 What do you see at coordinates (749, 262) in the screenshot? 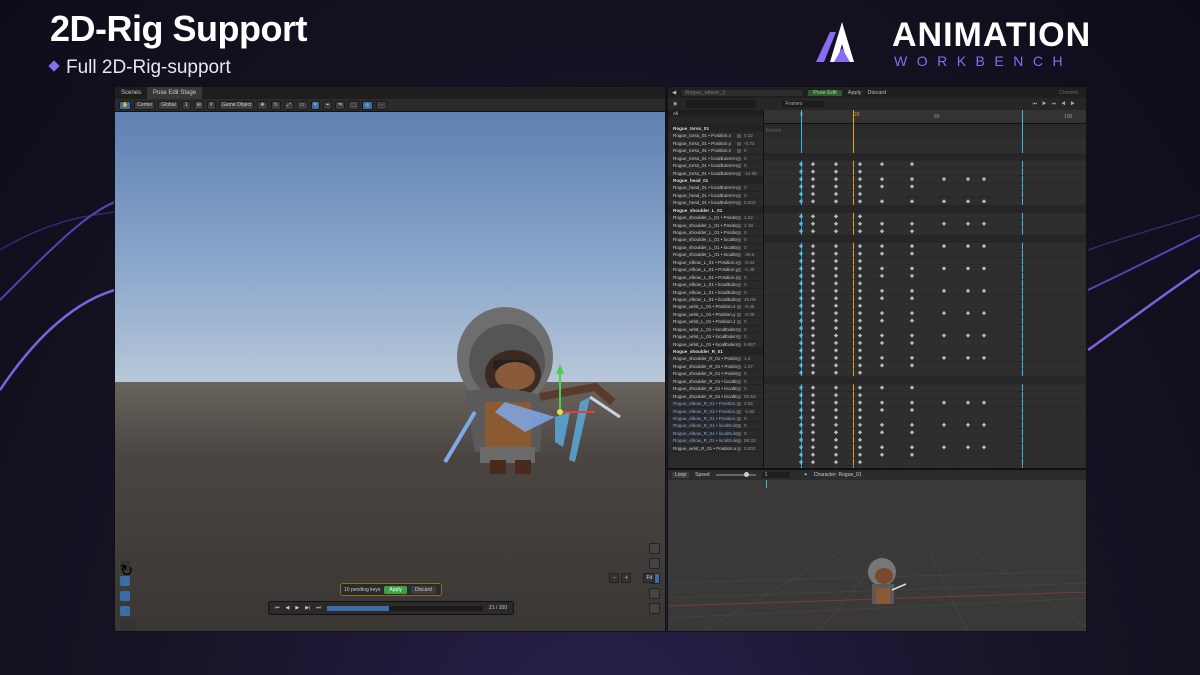
I see `track-value: -0.44` at bounding box center [749, 262].